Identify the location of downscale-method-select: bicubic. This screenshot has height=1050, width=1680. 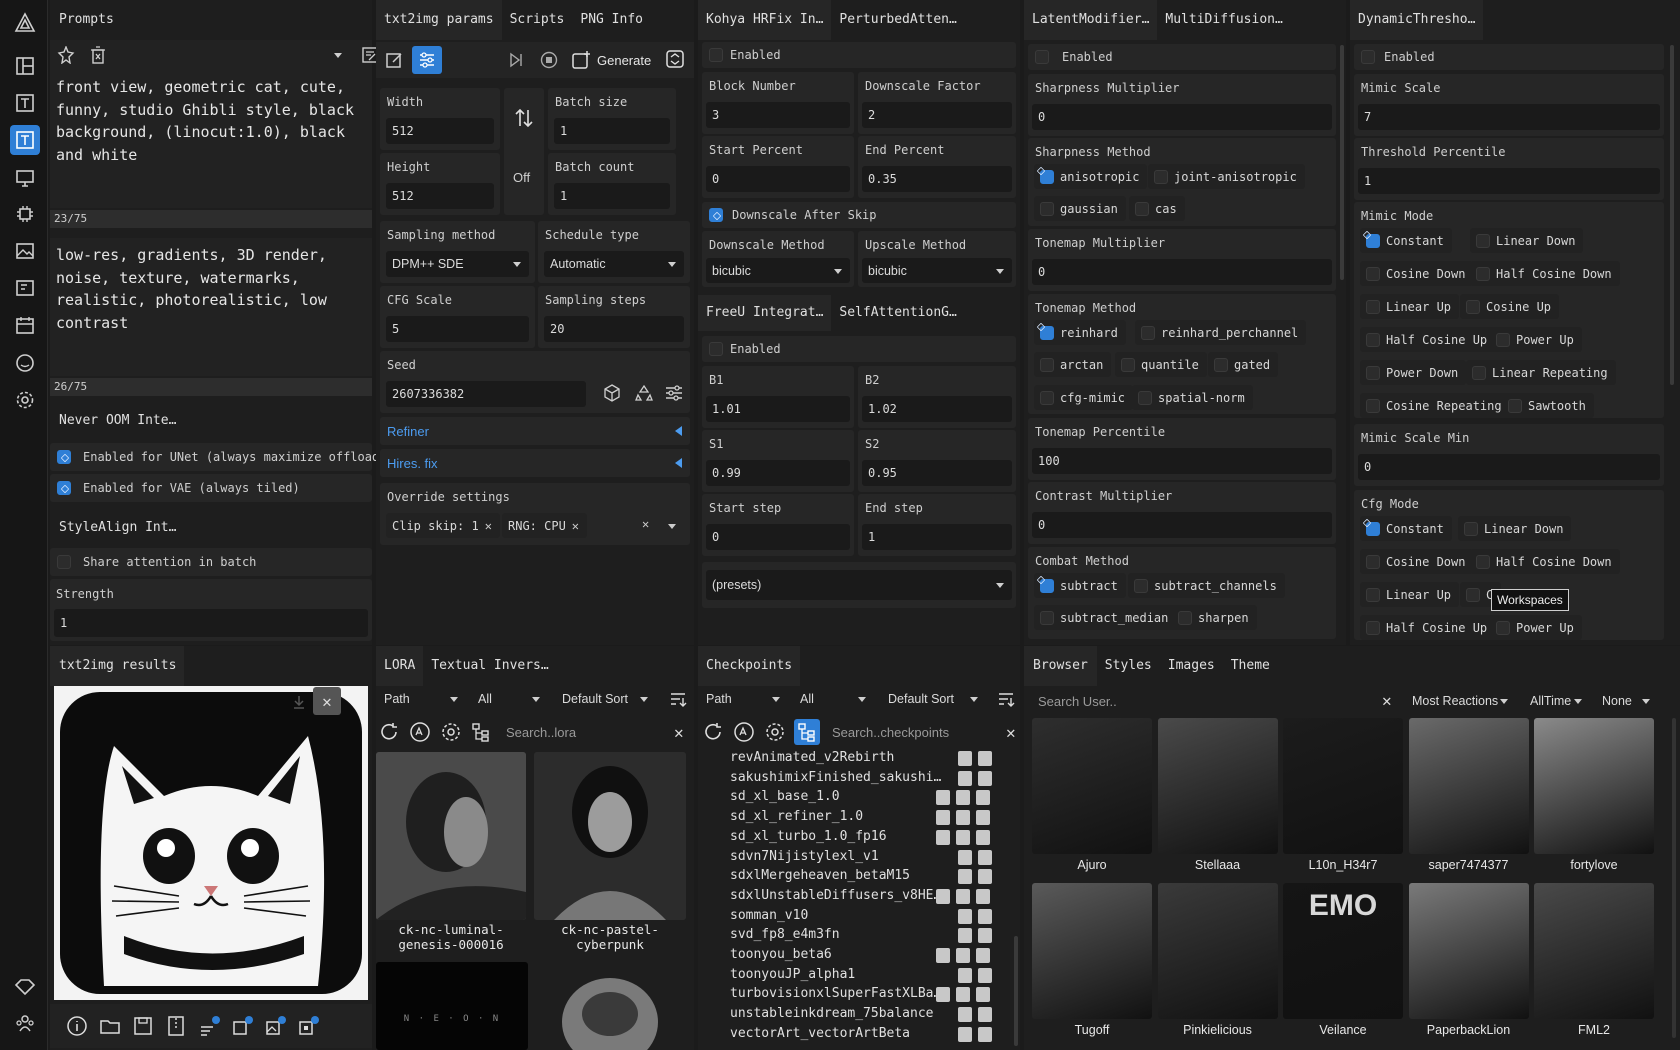
(778, 270).